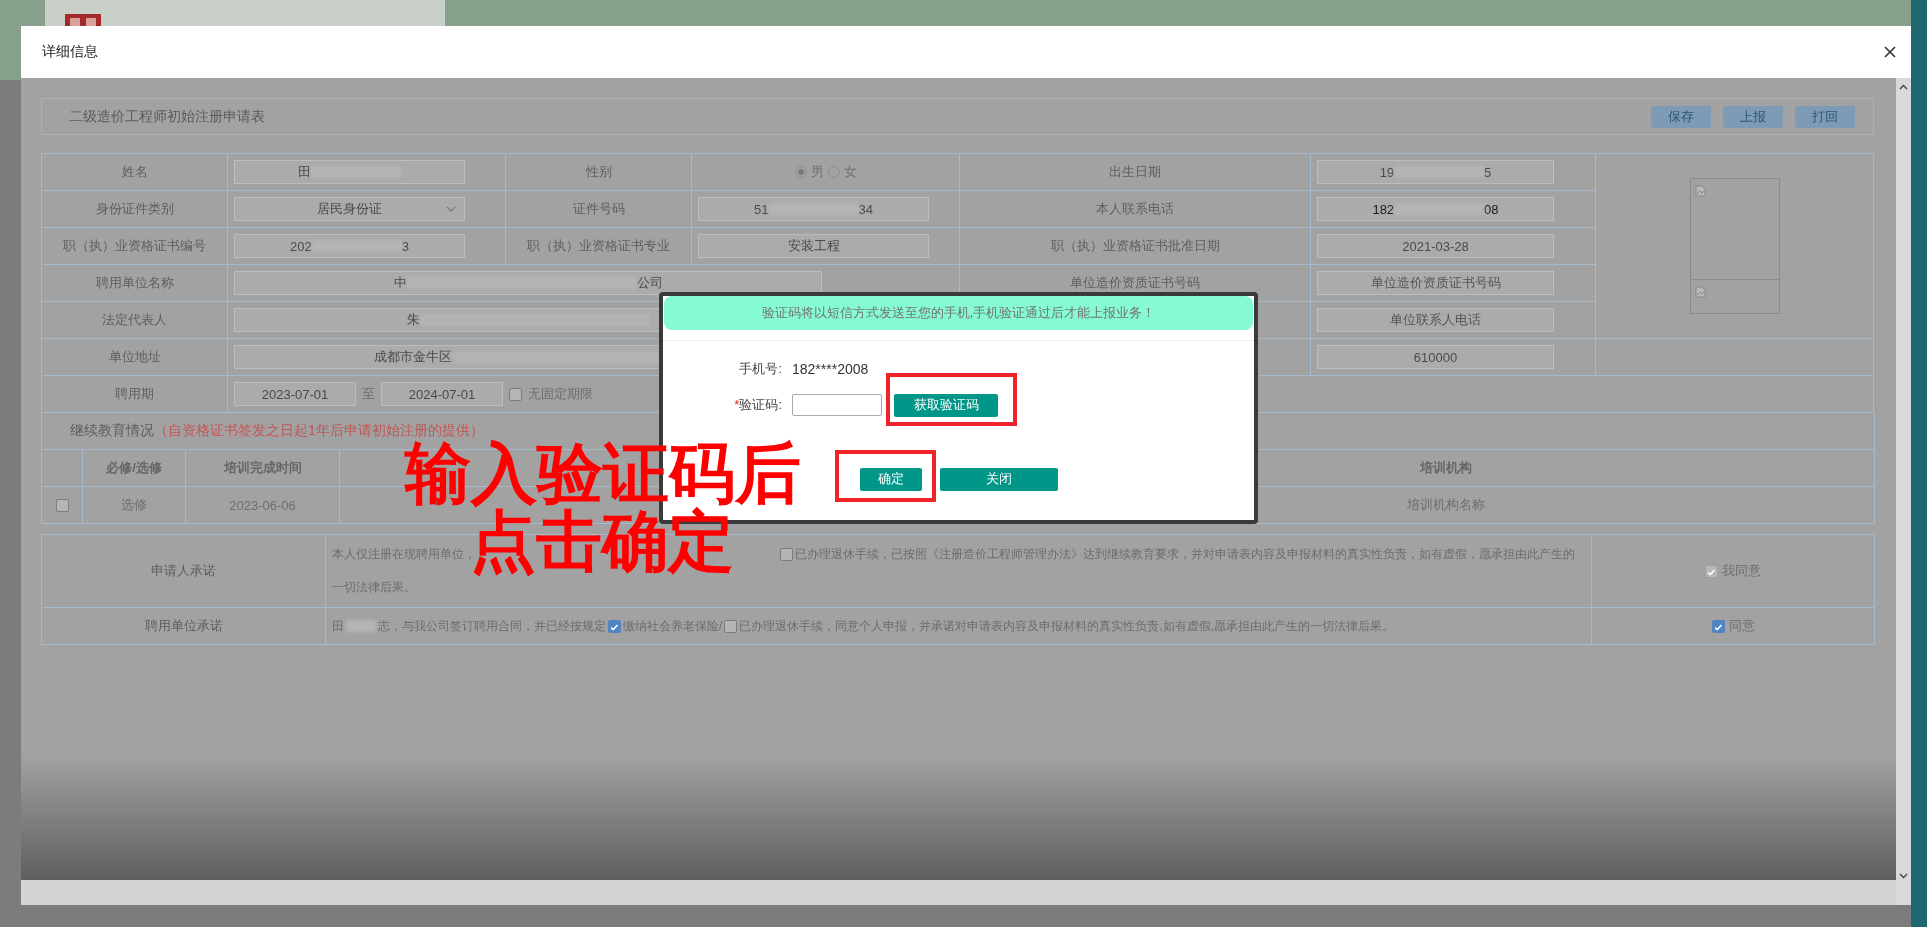 The width and height of the screenshot is (1927, 927). I want to click on action-button: 上报, so click(1753, 116).